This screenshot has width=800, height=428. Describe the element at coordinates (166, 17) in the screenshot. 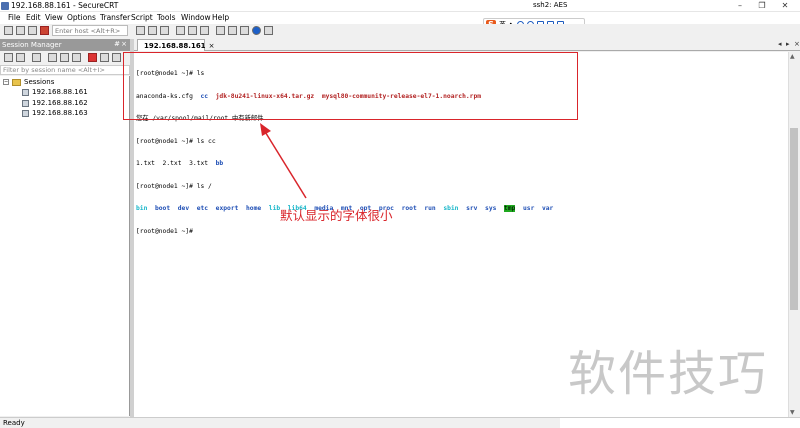

I see `menu-tools: Tools` at that location.